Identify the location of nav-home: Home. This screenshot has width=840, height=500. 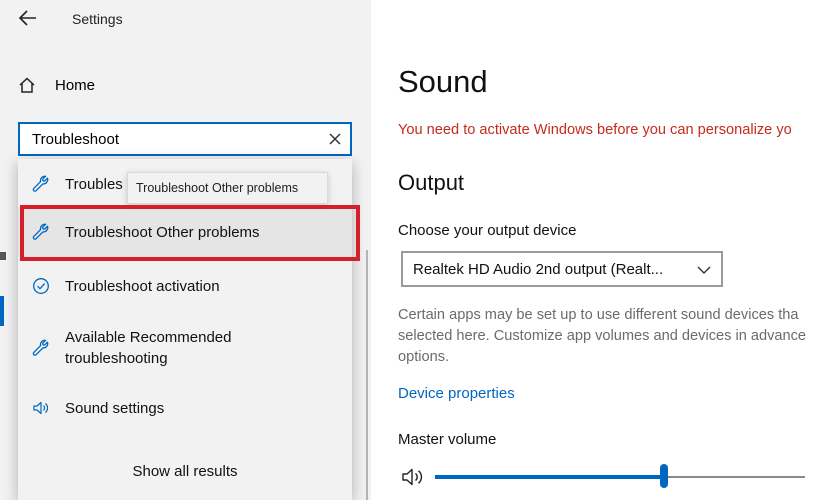
(56, 85).